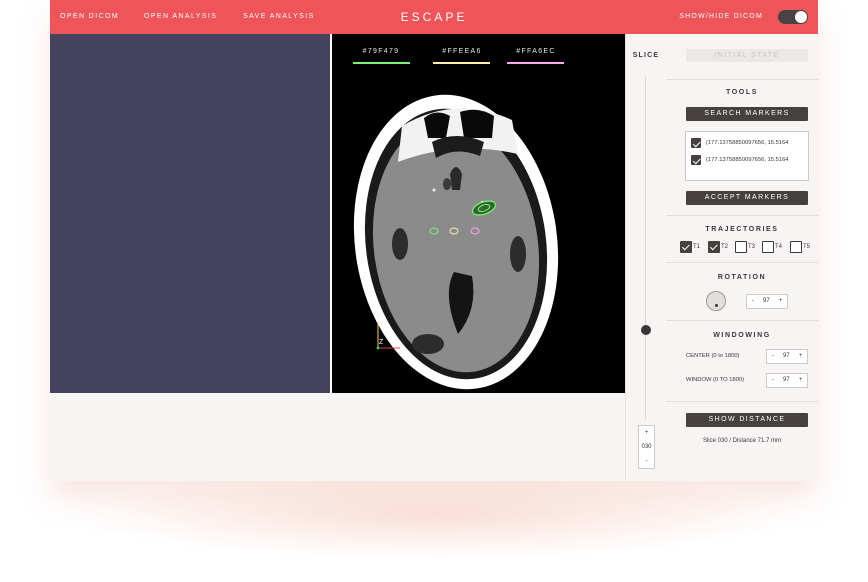 This screenshot has width=868, height=582. I want to click on rotation-value: 97, so click(766, 301).